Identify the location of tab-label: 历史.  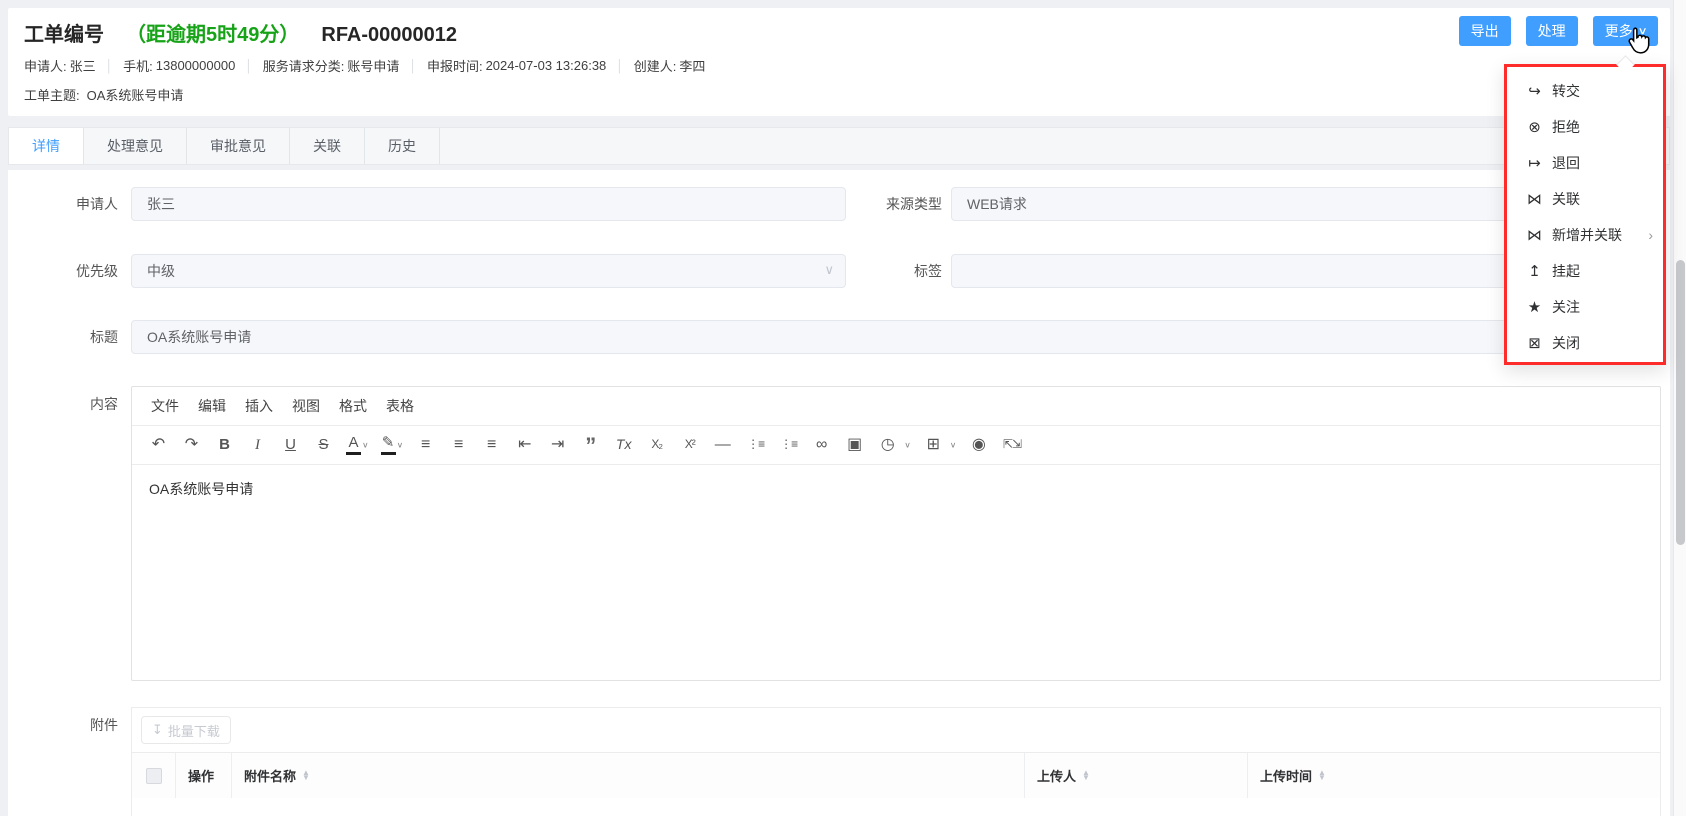
(402, 146).